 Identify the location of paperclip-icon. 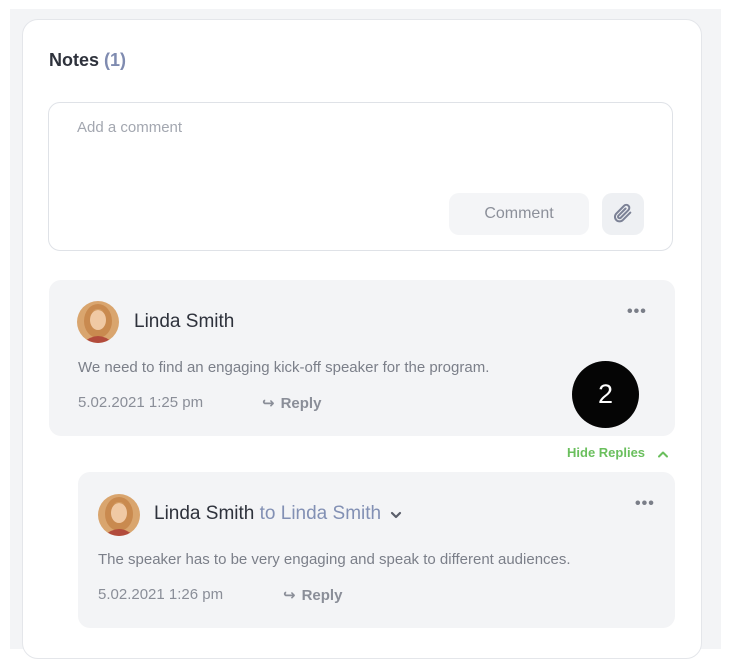
(623, 214).